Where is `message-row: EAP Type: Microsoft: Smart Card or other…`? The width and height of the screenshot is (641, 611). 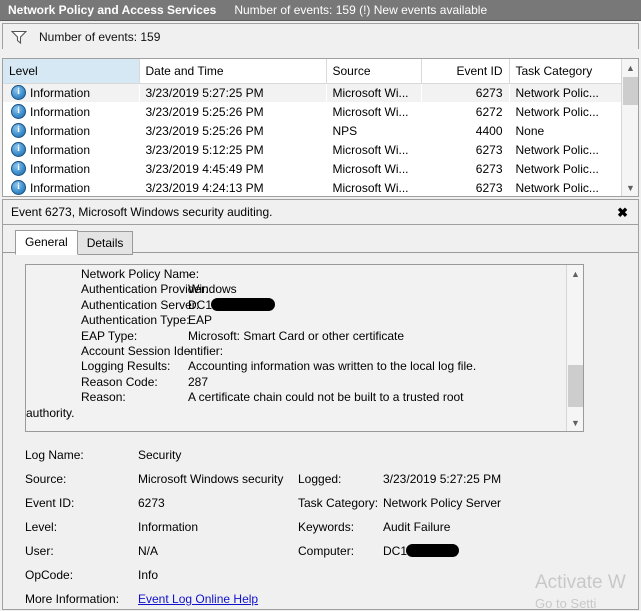
message-row: EAP Type: Microsoft: Smart Card or other… is located at coordinates (296, 336).